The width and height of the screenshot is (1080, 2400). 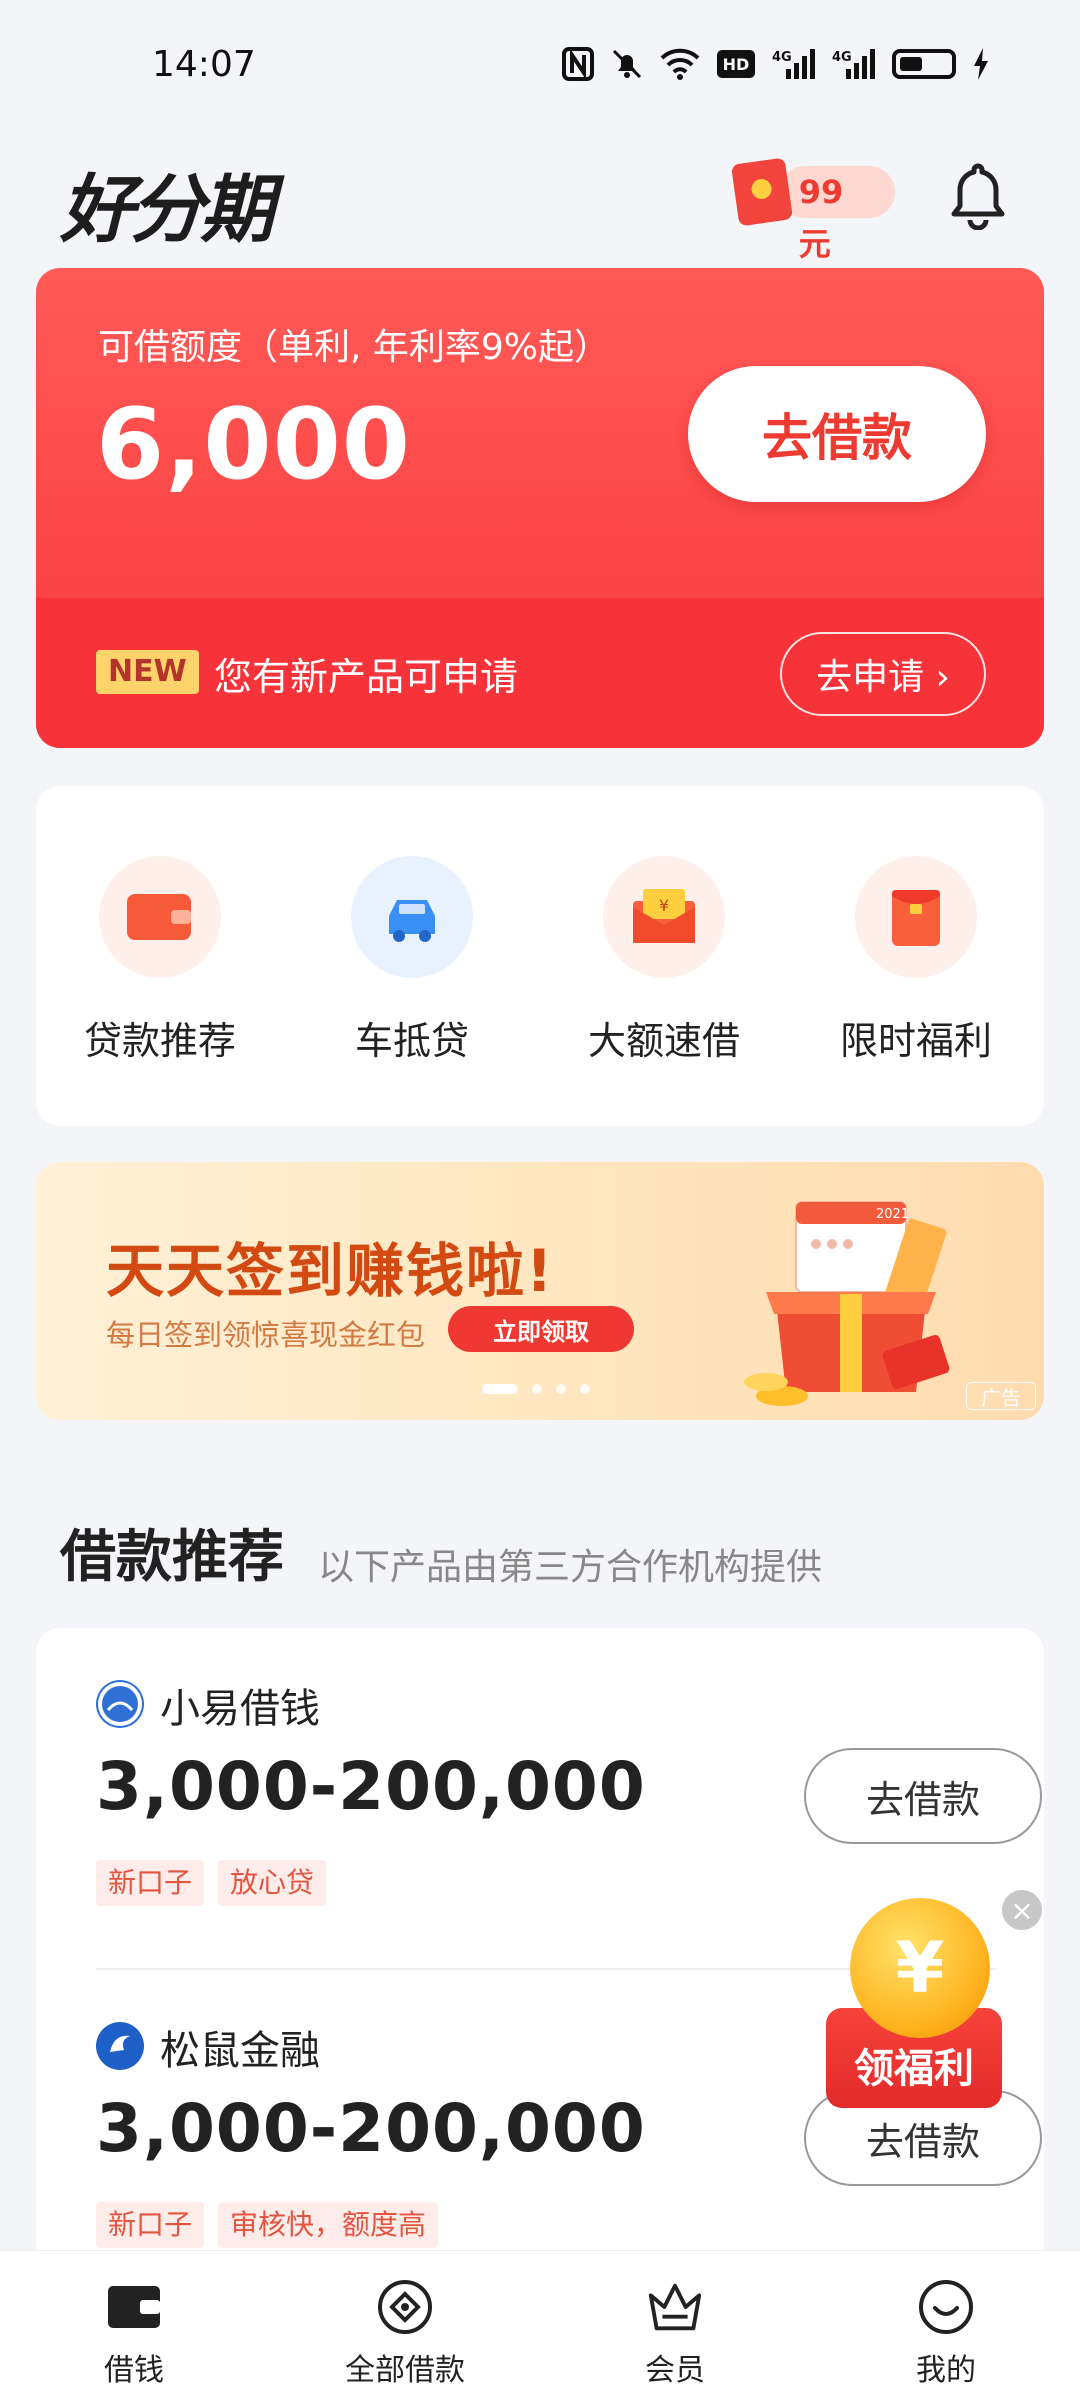 What do you see at coordinates (266, 1335) in the screenshot?
I see `banner-subtitle: 每日签到领惊喜现金红包` at bounding box center [266, 1335].